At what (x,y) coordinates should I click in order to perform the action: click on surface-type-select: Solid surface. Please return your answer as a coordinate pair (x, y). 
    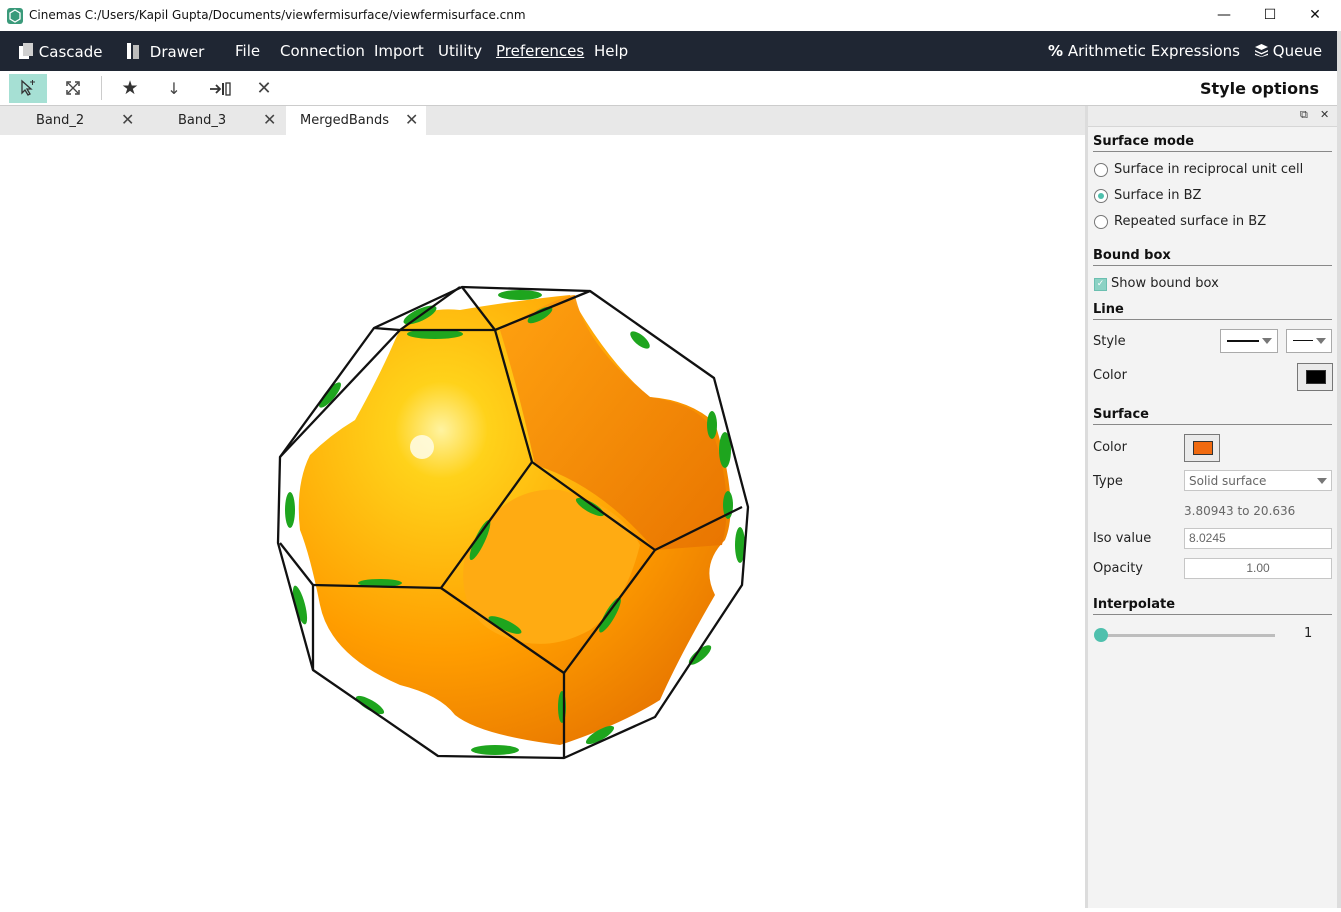
    Looking at the image, I should click on (1258, 480).